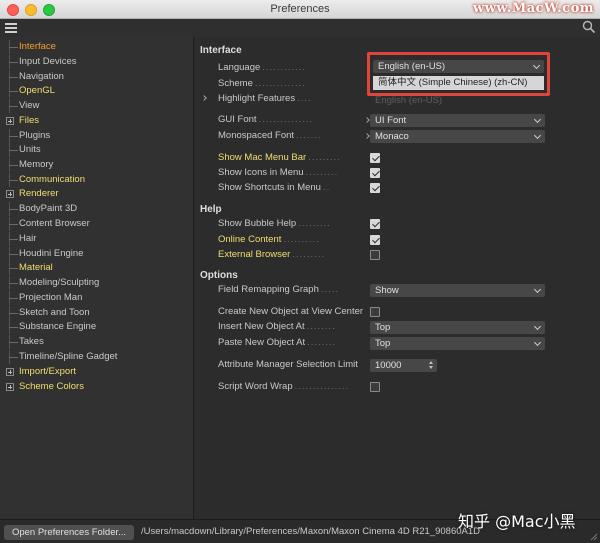  I want to click on sidebar-item-hair: Hair, so click(97, 239).